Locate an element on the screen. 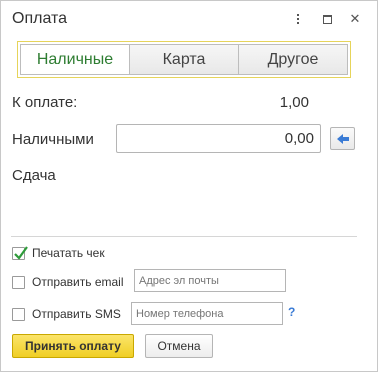 The image size is (378, 372). arrow-left-icon is located at coordinates (342, 138).